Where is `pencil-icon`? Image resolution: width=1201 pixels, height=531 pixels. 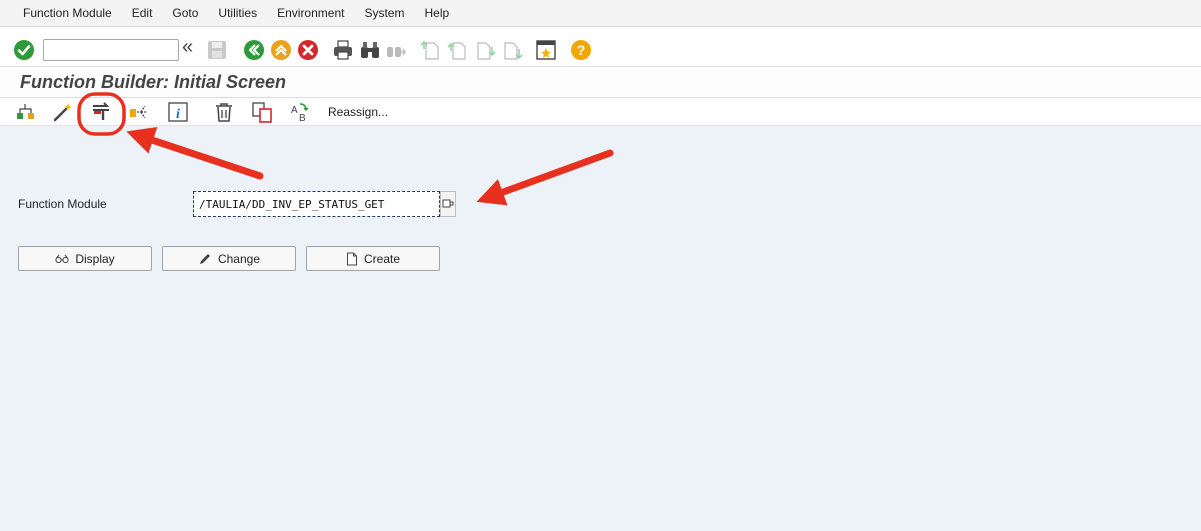
pencil-icon is located at coordinates (204, 258).